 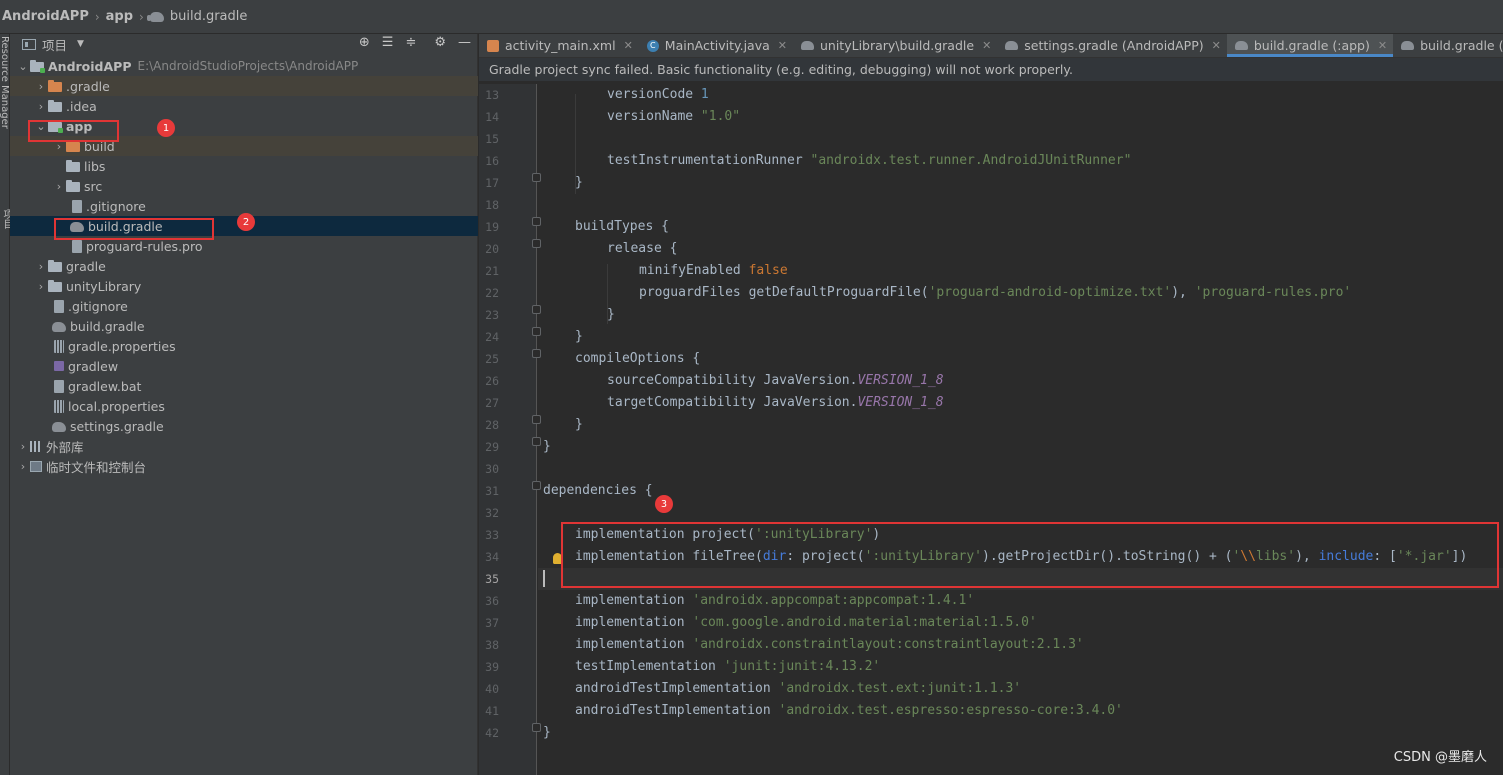 I want to click on locate-icon: ⊕, so click(x=364, y=42).